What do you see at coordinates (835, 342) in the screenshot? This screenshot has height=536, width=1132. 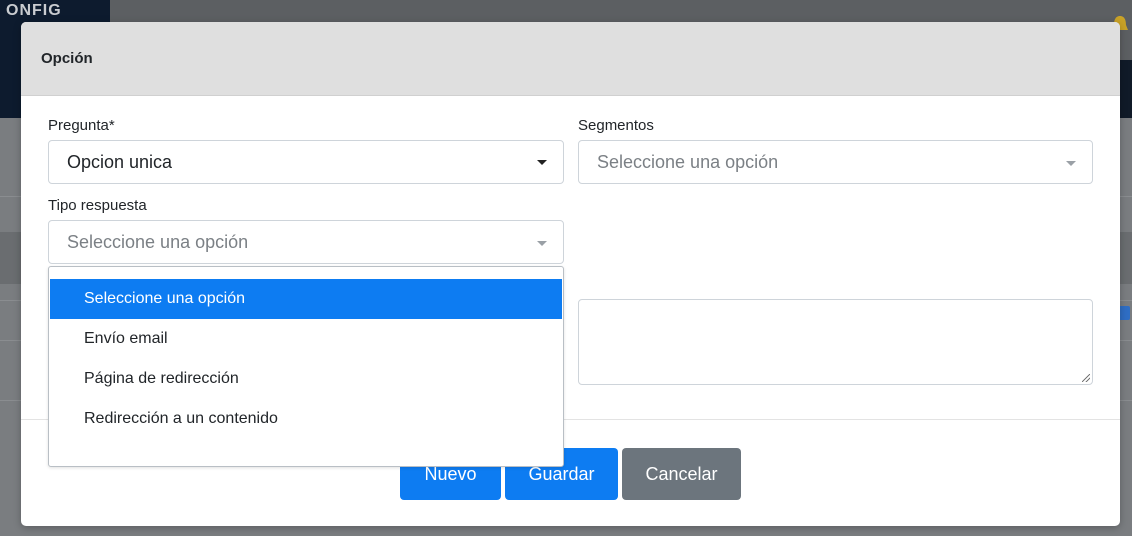 I see `text-area` at bounding box center [835, 342].